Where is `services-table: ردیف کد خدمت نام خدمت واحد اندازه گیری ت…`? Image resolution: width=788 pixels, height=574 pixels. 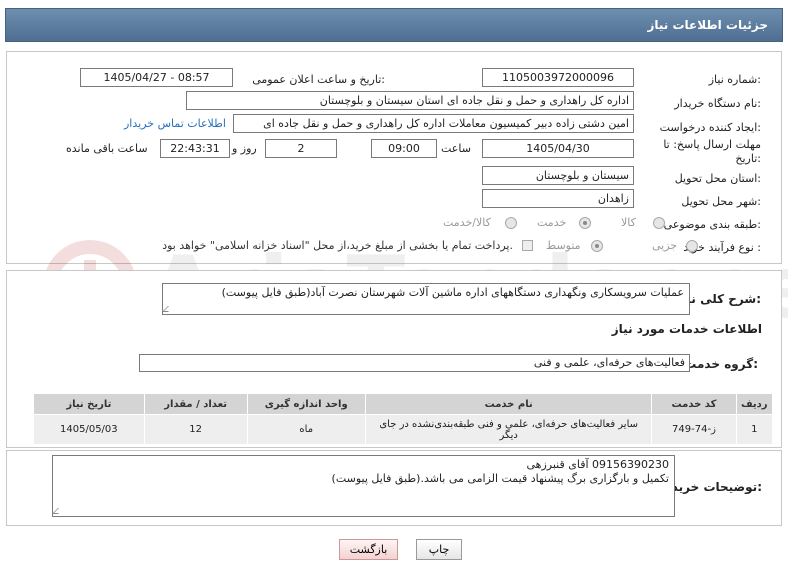
services-table: ردیف کد خدمت نام خدمت واحد اندازه گیری ت… is located at coordinates (403, 419).